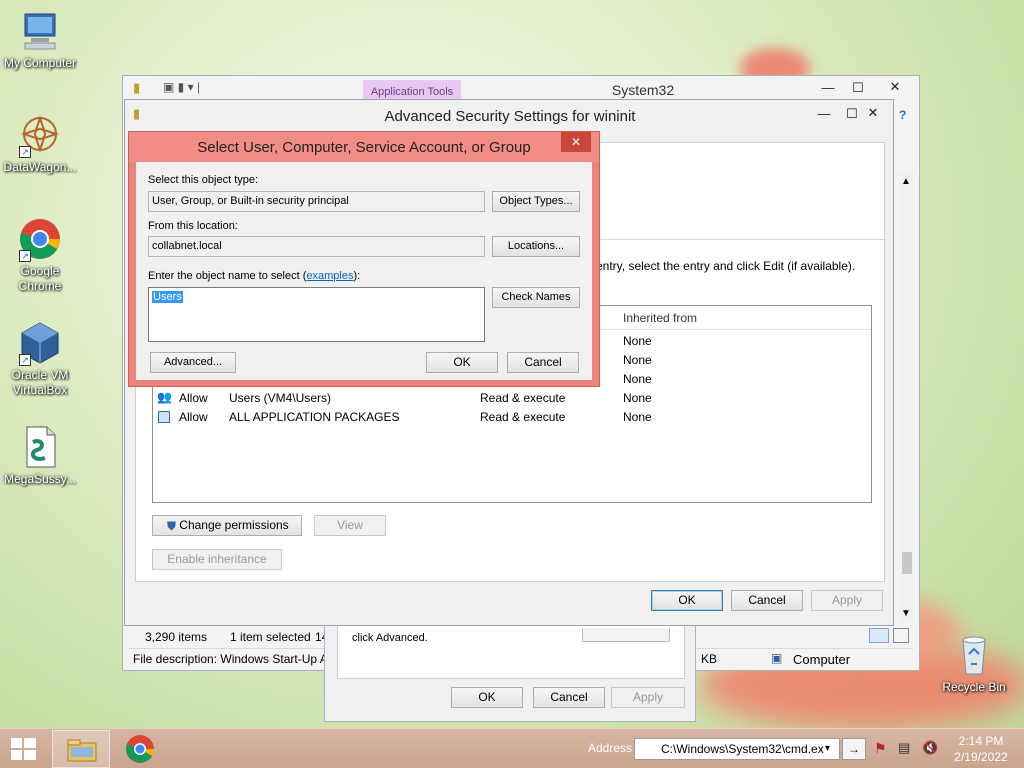 The image size is (1024, 768). Describe the element at coordinates (827, 749) in the screenshot. I see `chevron-down-icon: ▾` at that location.